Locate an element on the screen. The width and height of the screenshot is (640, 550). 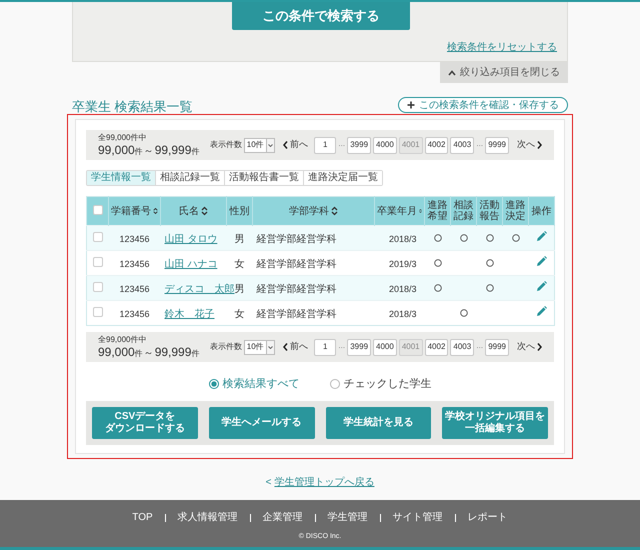
footer-link: 企業管理 is located at coordinates (282, 518).